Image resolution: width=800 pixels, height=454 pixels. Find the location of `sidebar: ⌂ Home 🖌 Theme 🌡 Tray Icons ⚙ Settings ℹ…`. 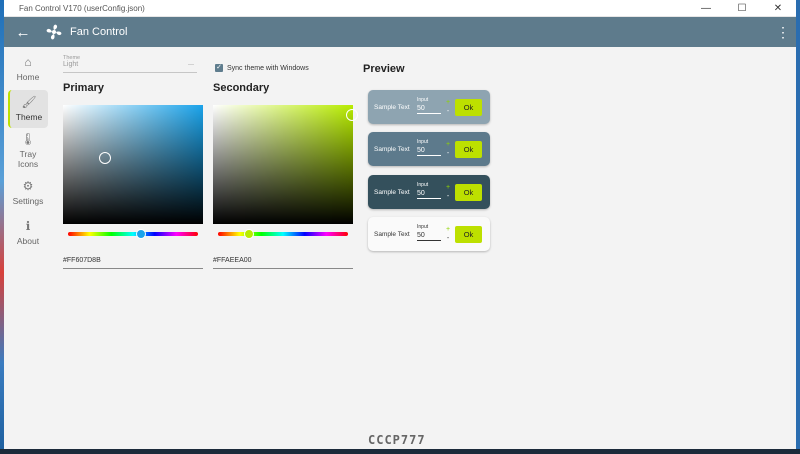

sidebar: ⌂ Home 🖌 Theme 🌡 Tray Icons ⚙ Settings ℹ… is located at coordinates (28, 151).